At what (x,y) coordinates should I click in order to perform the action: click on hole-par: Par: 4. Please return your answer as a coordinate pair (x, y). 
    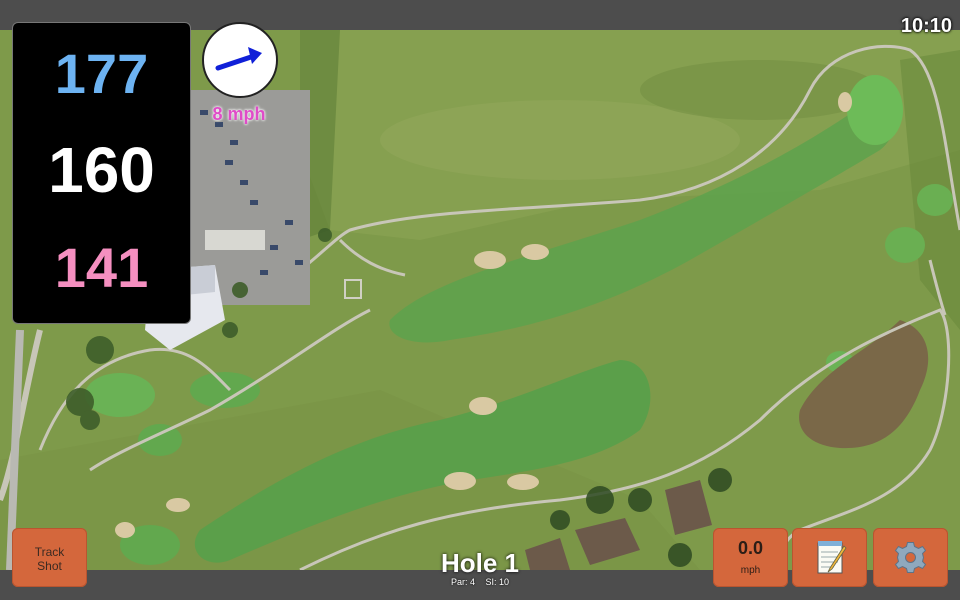
    Looking at the image, I should click on (462, 582).